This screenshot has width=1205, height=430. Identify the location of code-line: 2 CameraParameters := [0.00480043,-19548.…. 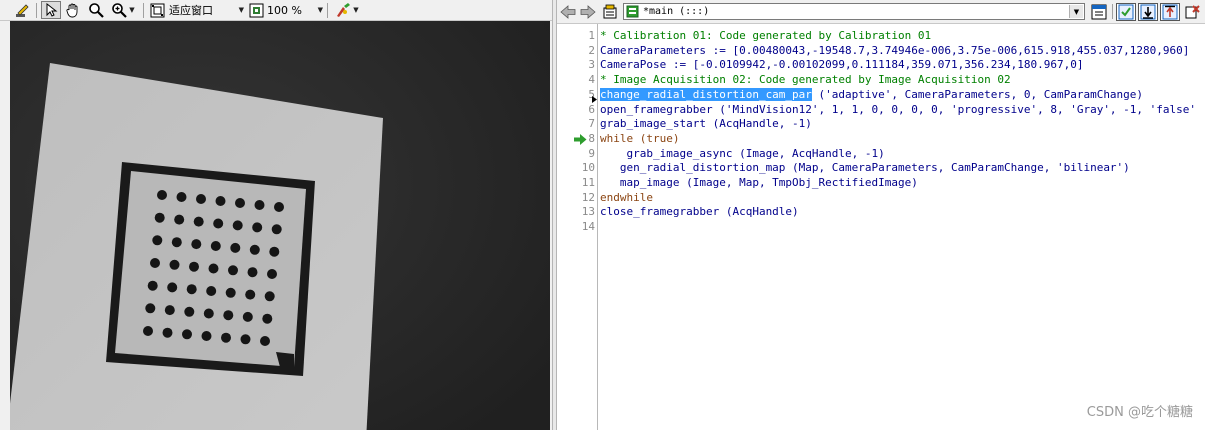
(881, 51).